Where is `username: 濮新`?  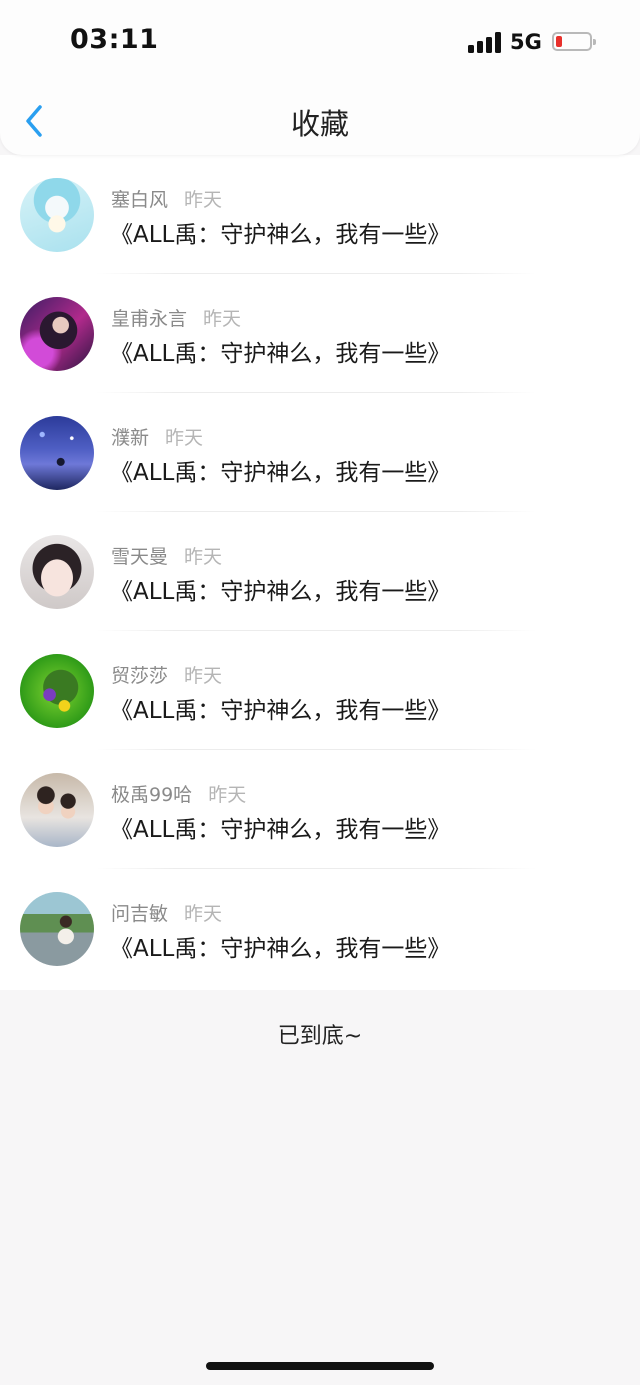
username: 濮新 is located at coordinates (130, 438).